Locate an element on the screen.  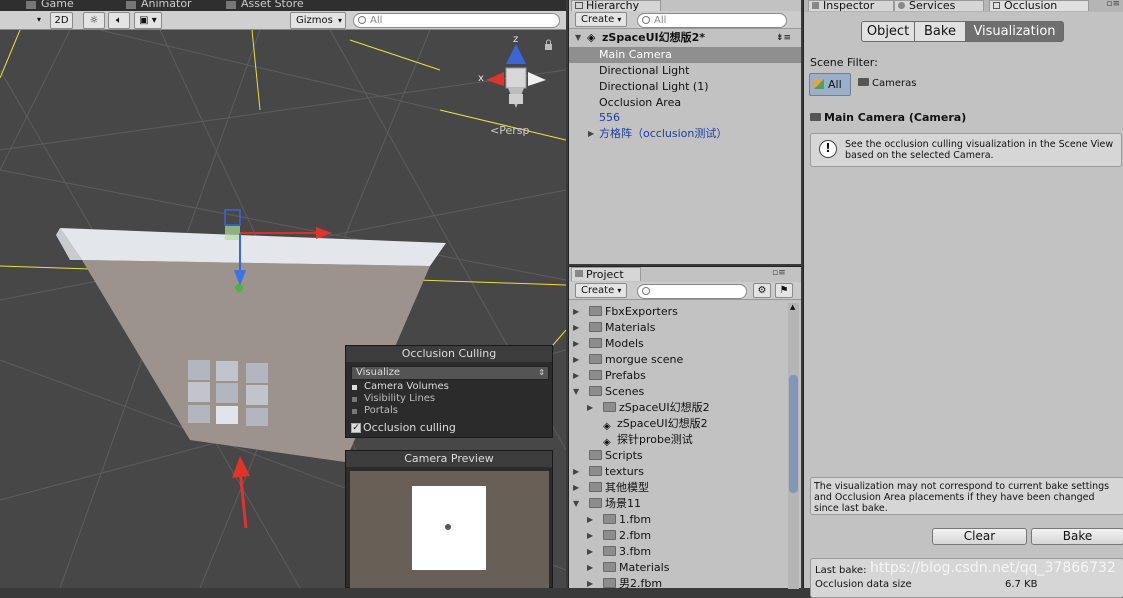
hierarchy-item-556: 556 is located at coordinates (685, 118).